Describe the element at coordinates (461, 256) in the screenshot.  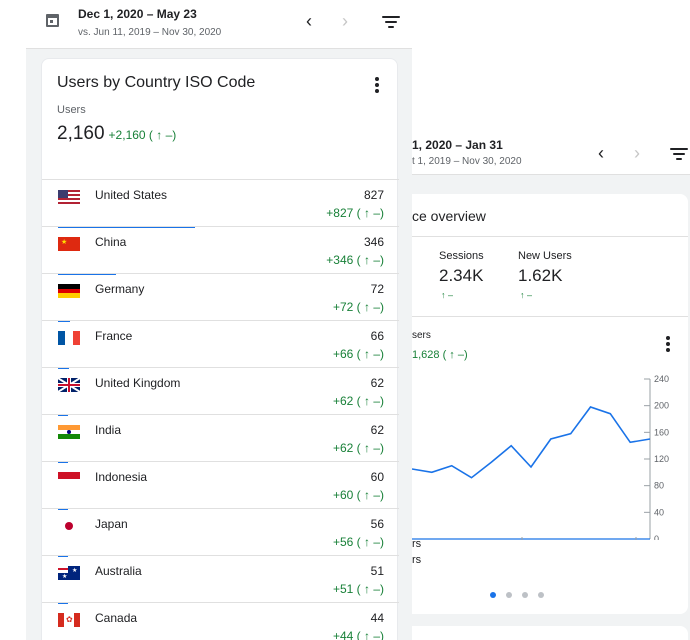
I see `metric-label-sessions: Sessions` at that location.